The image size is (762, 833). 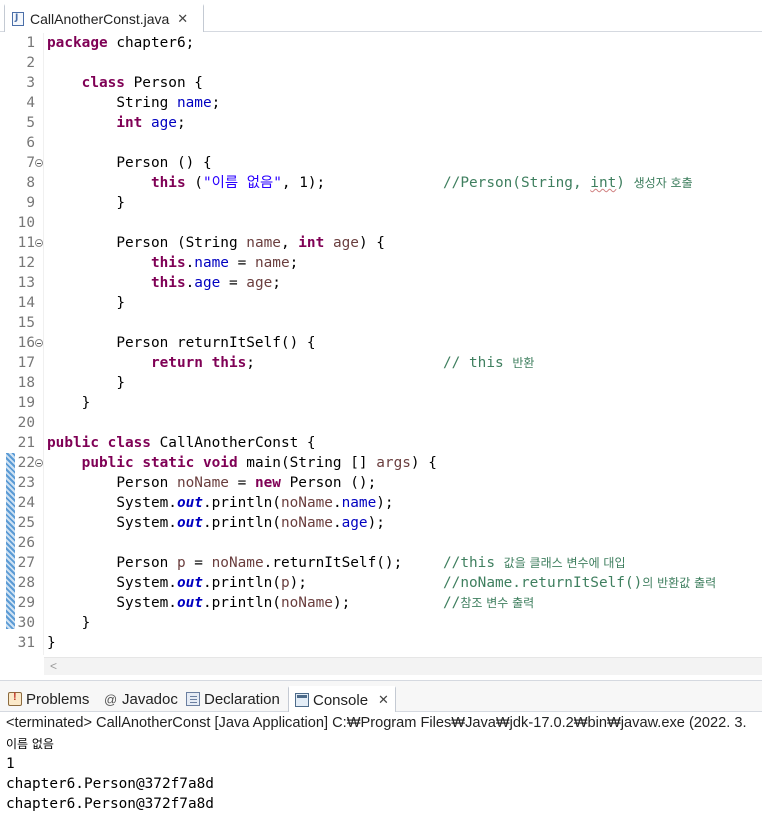 What do you see at coordinates (164, 163) in the screenshot?
I see `code-token: Person () {` at bounding box center [164, 163].